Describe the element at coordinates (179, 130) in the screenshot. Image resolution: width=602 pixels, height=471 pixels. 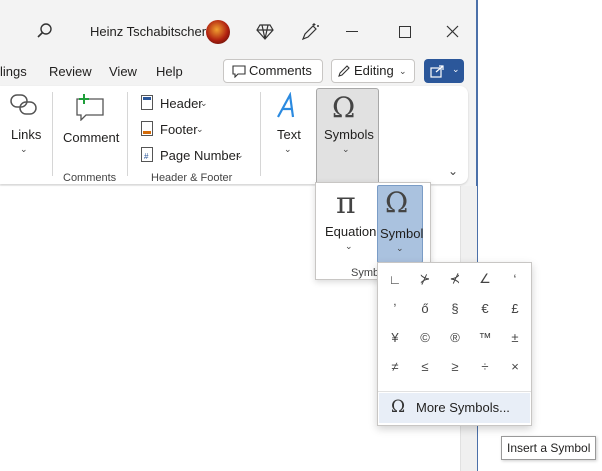
I see `footer-button: Footer` at that location.